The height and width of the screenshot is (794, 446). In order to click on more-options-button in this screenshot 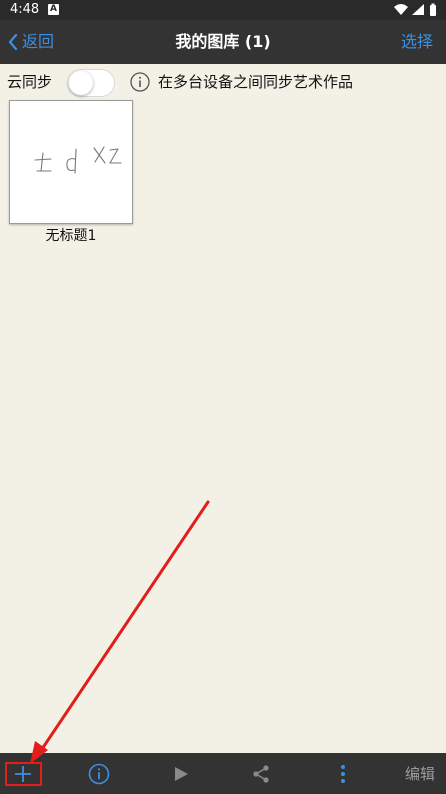, I will do `click(343, 773)`.